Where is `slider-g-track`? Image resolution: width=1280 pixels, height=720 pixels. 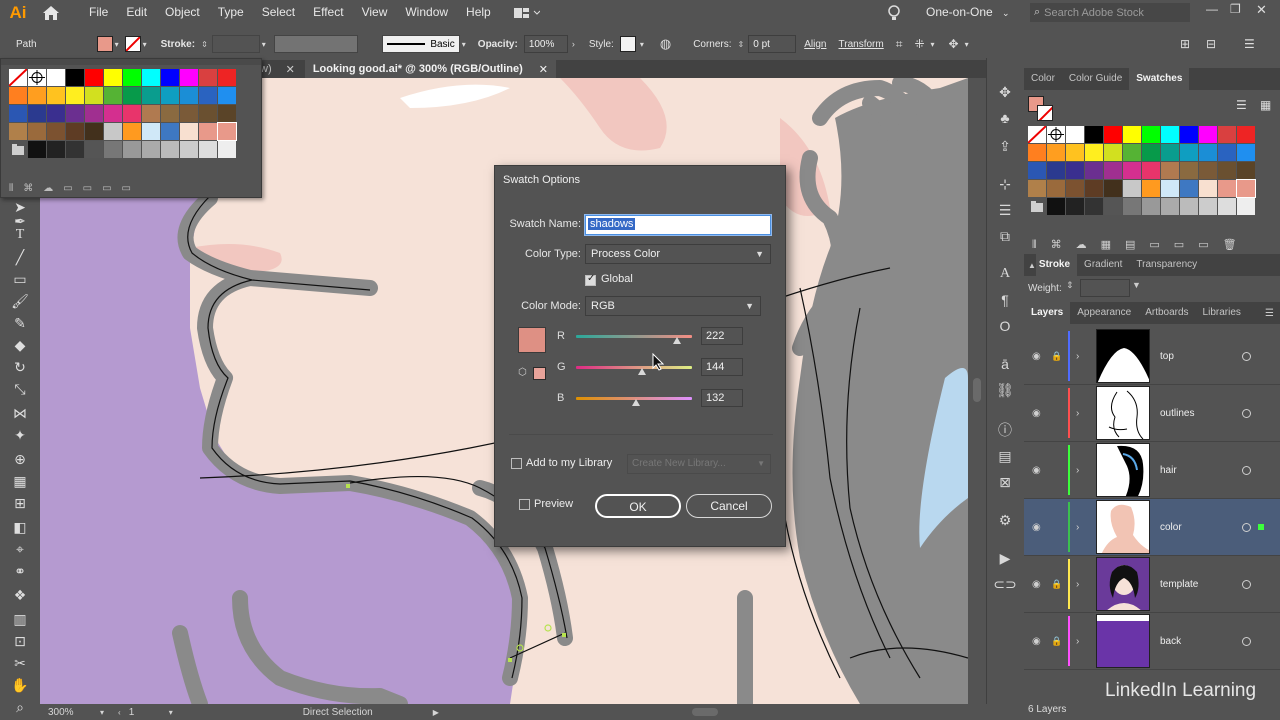
slider-g-track is located at coordinates (634, 367).